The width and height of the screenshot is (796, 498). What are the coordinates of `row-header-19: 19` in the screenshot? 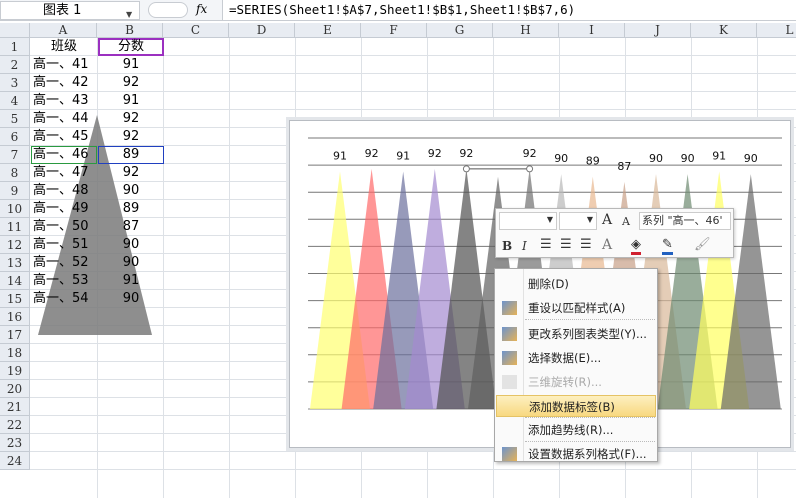 It's located at (15, 371).